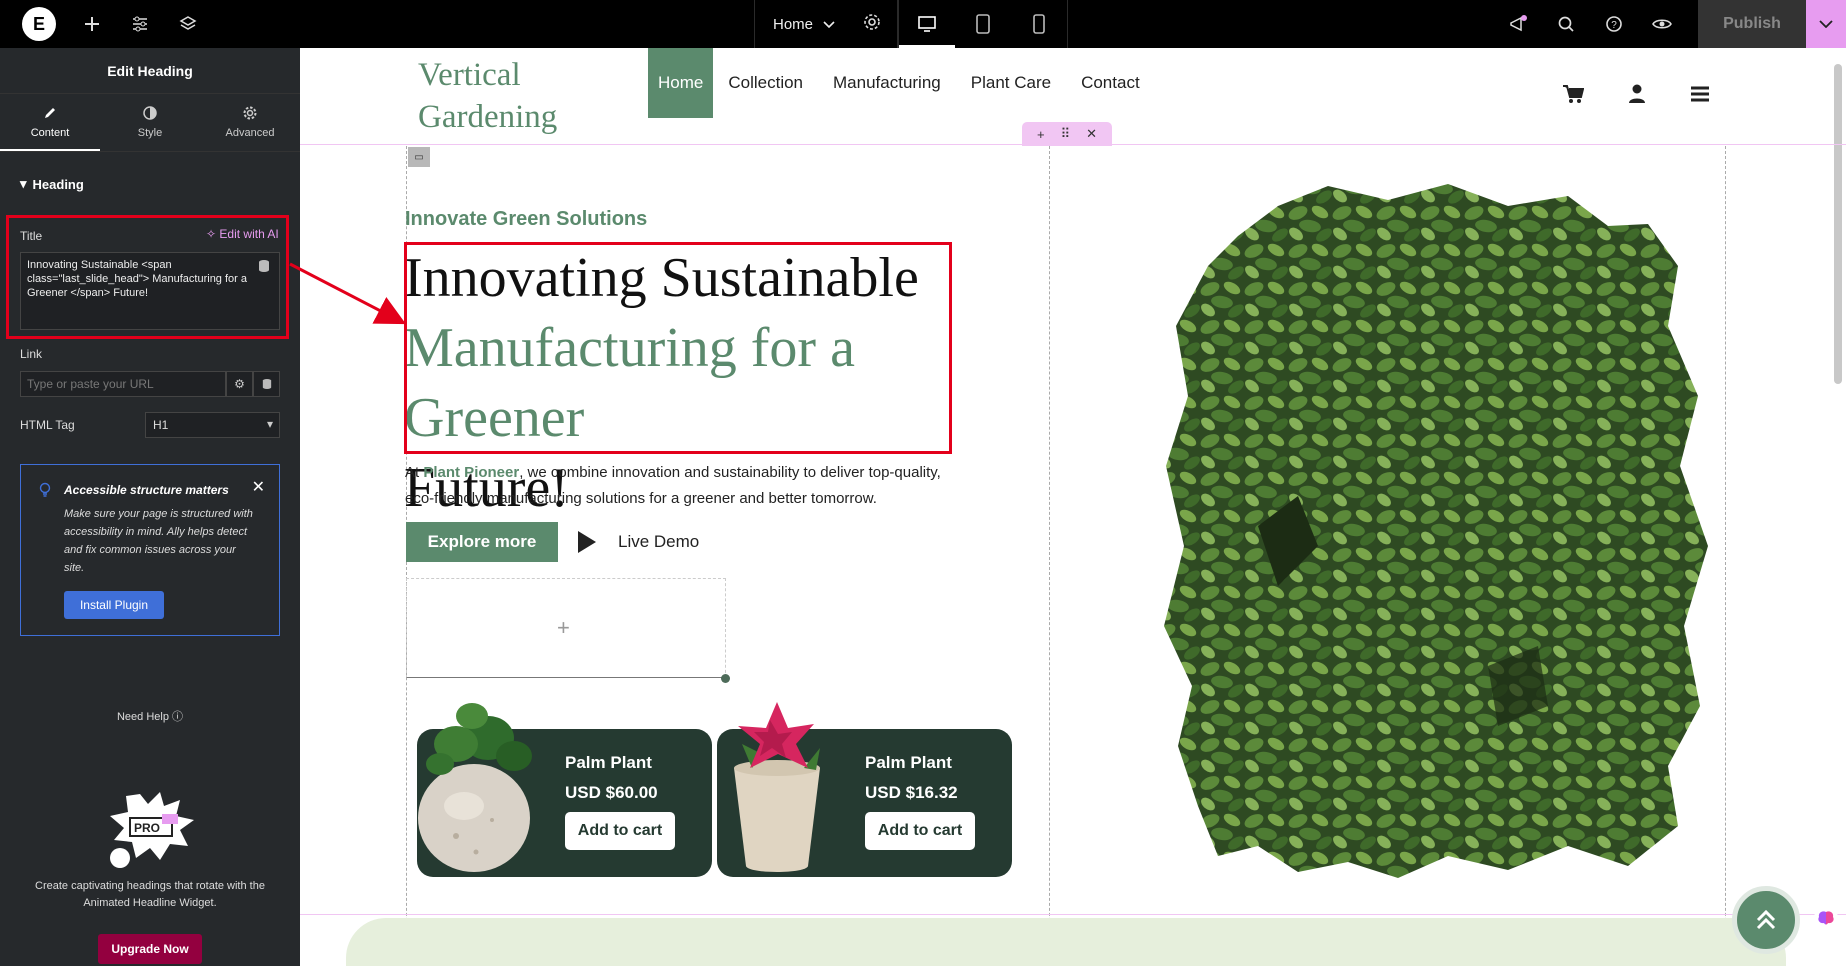  What do you see at coordinates (1041, 134) in the screenshot?
I see `add-section-icon: +` at bounding box center [1041, 134].